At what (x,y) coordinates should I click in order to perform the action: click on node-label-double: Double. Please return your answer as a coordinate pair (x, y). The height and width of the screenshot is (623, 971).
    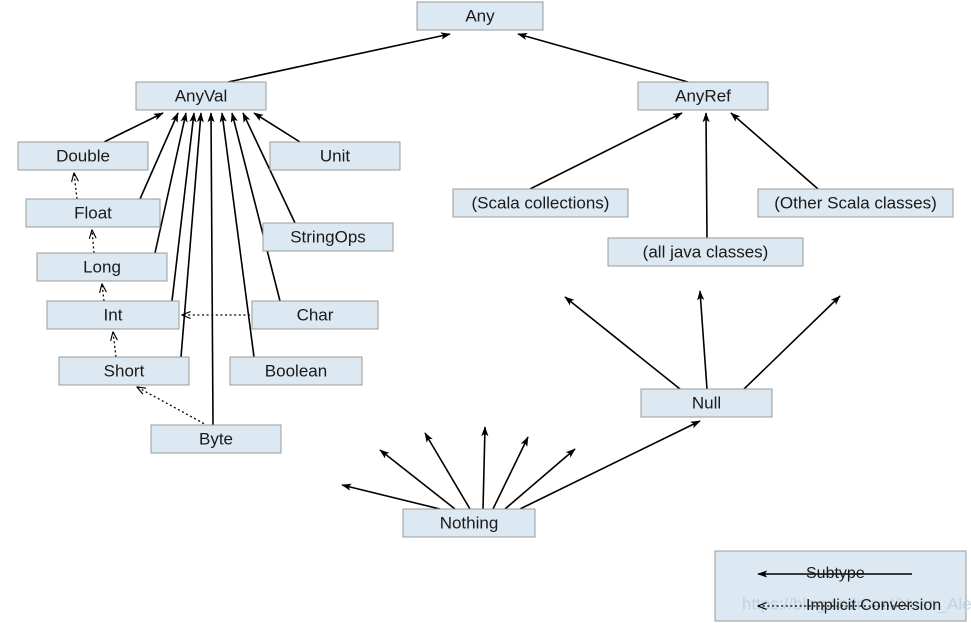
    Looking at the image, I should click on (83, 155).